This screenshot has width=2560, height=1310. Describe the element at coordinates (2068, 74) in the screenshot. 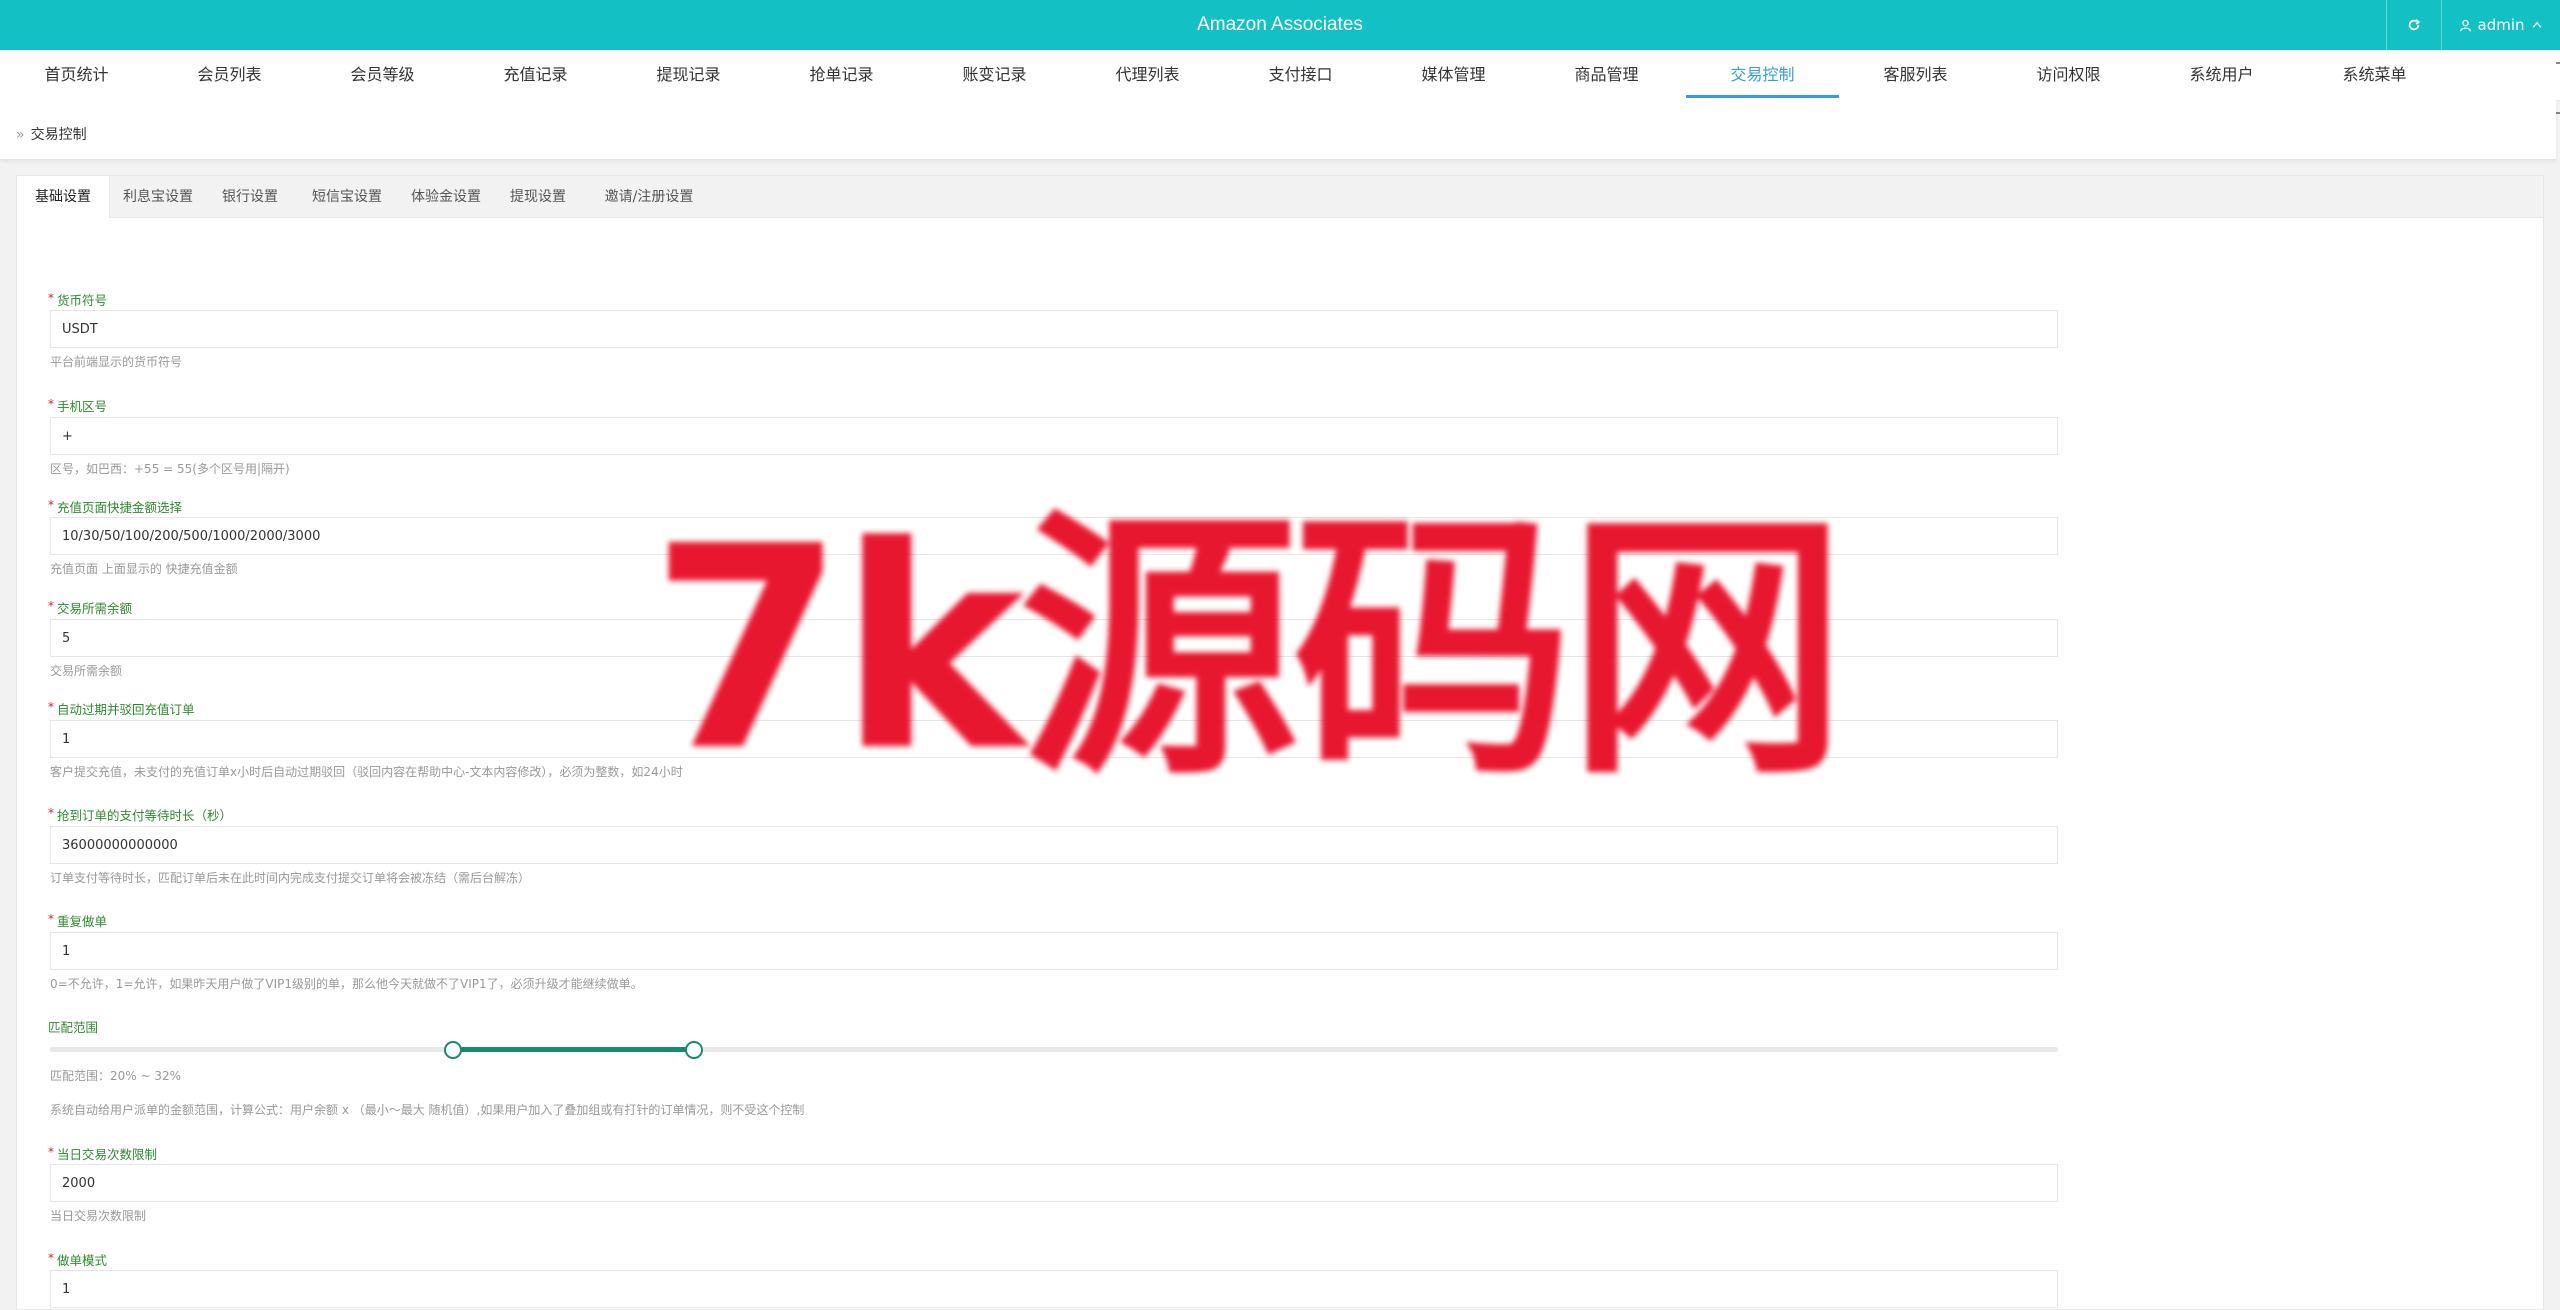

I see `nav-item-permissions: 访问权限` at that location.